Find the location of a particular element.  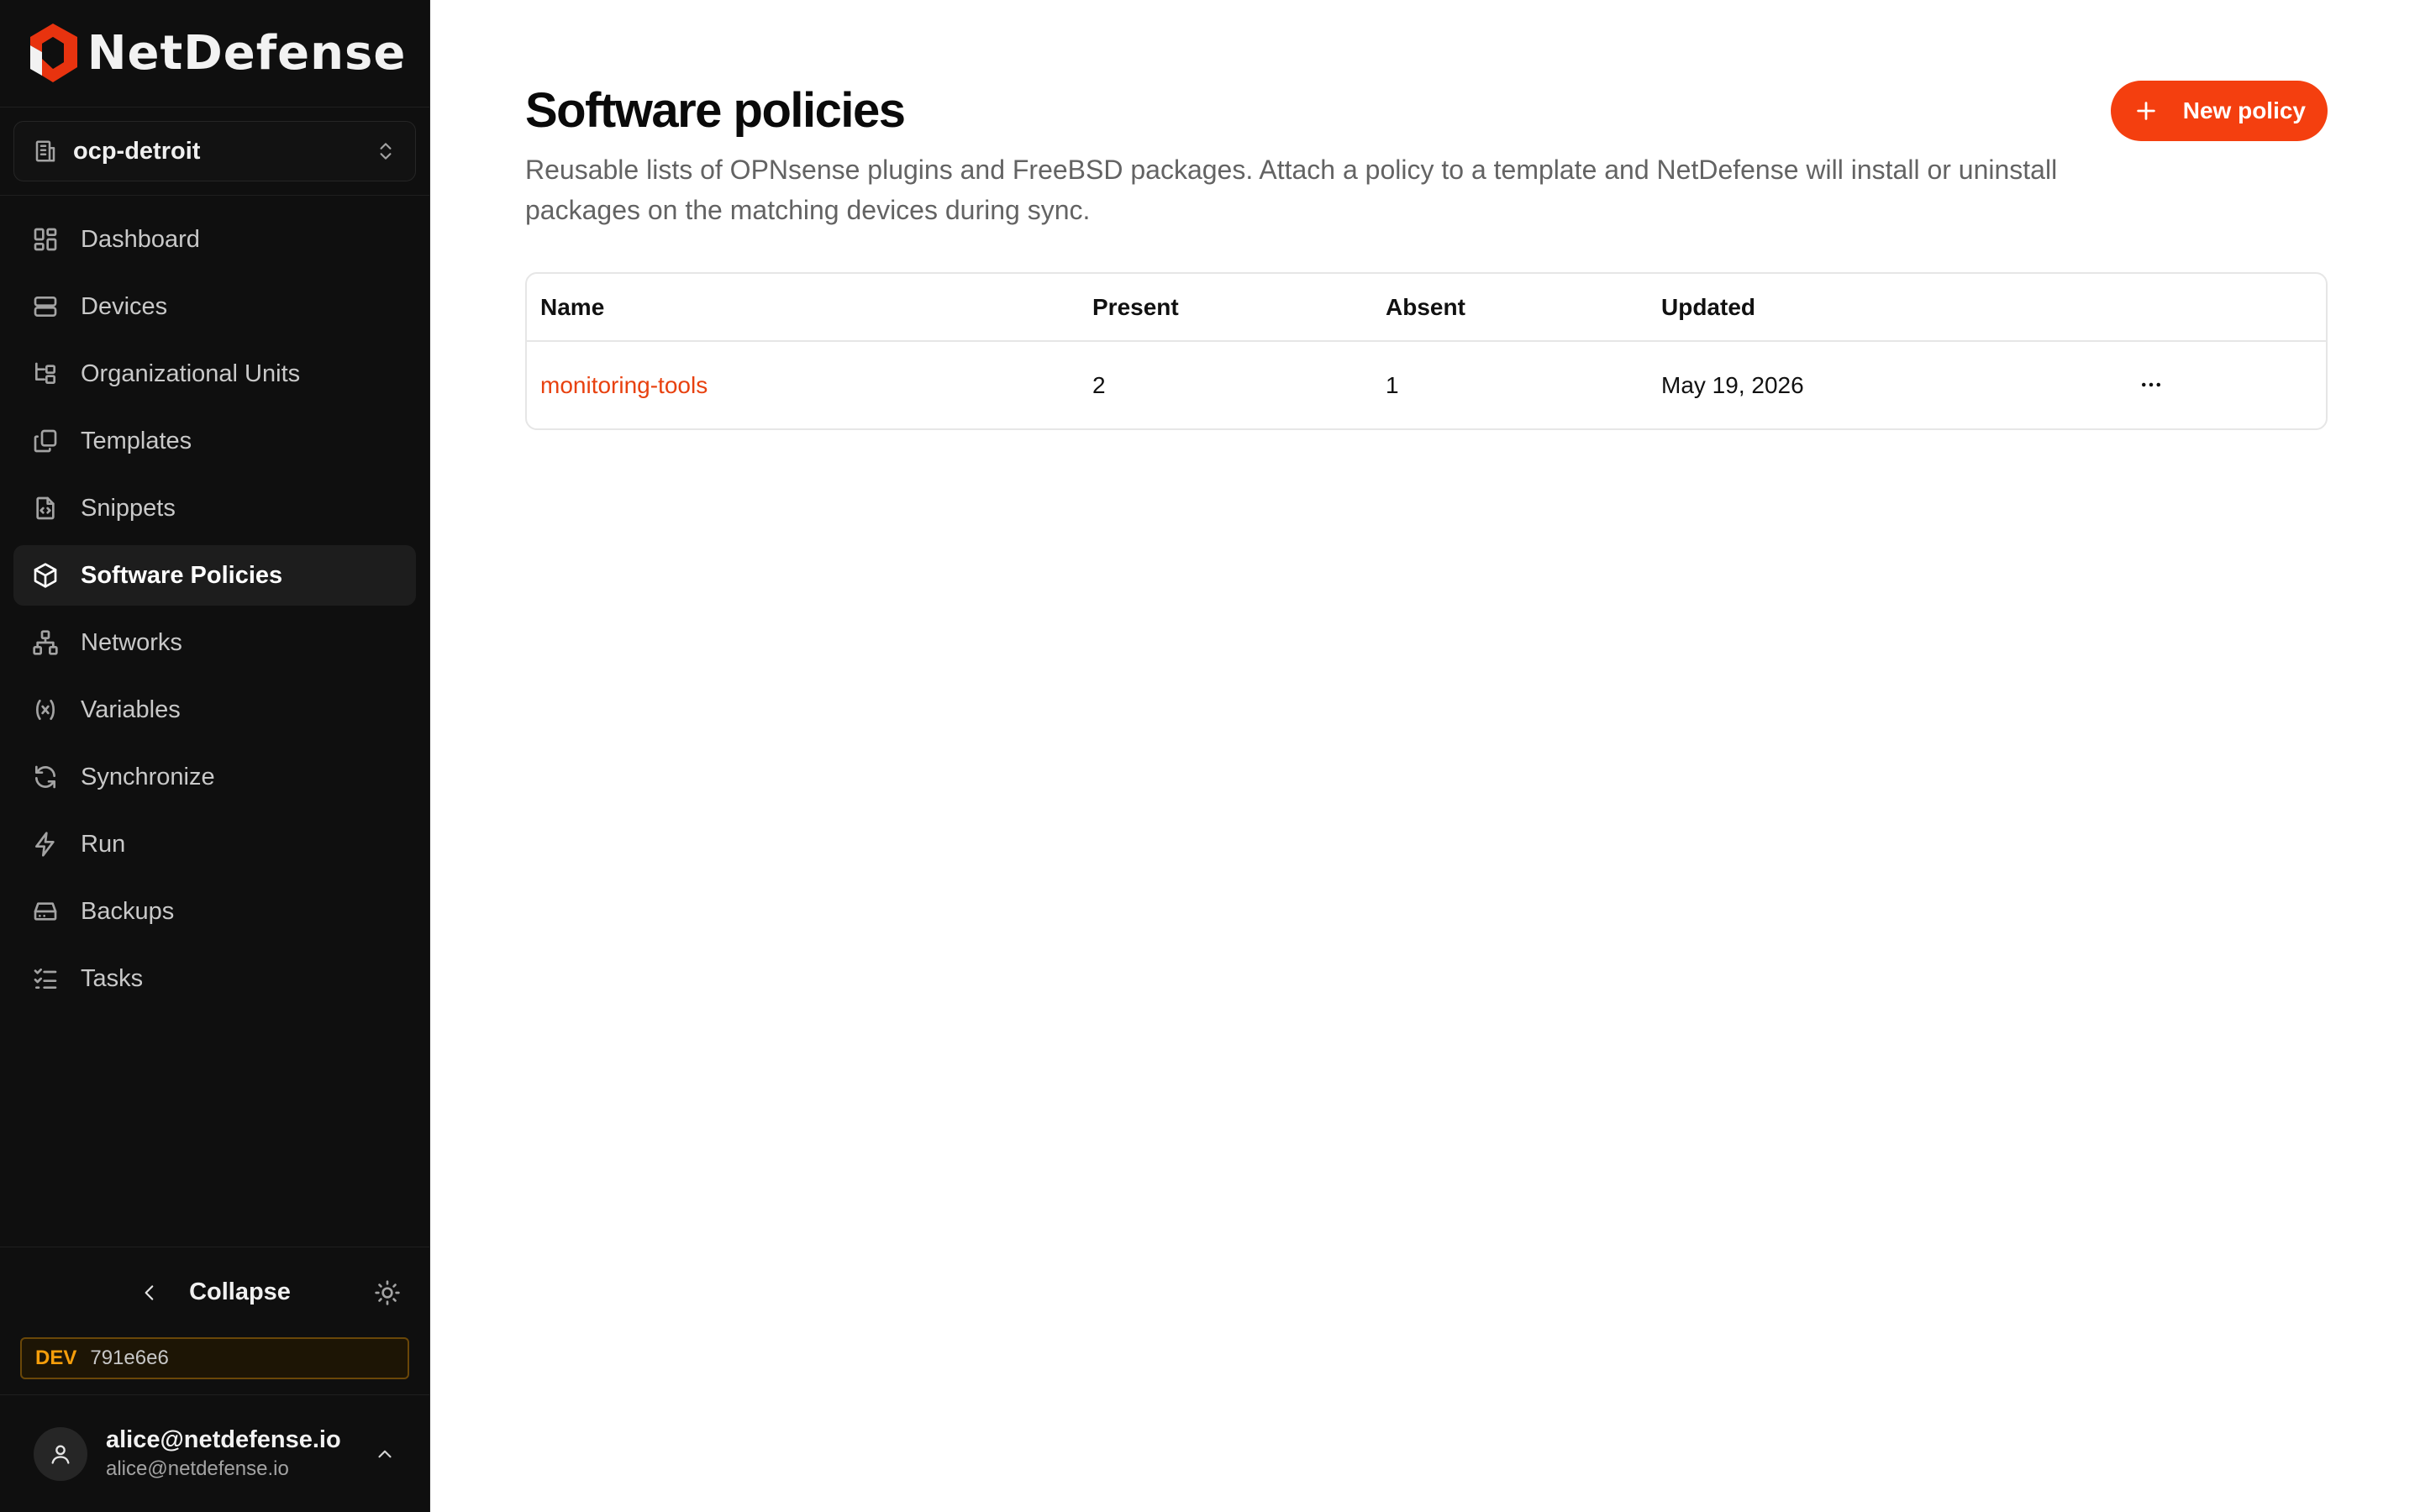

more-horizontal-icon is located at coordinates (2151, 384).